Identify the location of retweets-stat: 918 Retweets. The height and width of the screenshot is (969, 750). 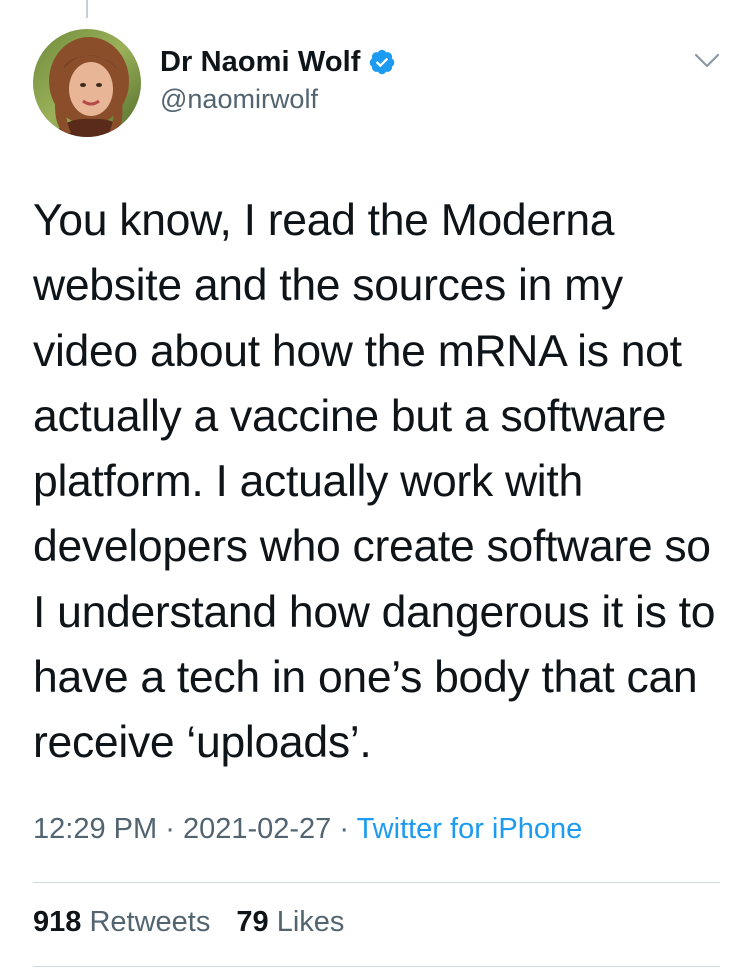
(121, 922).